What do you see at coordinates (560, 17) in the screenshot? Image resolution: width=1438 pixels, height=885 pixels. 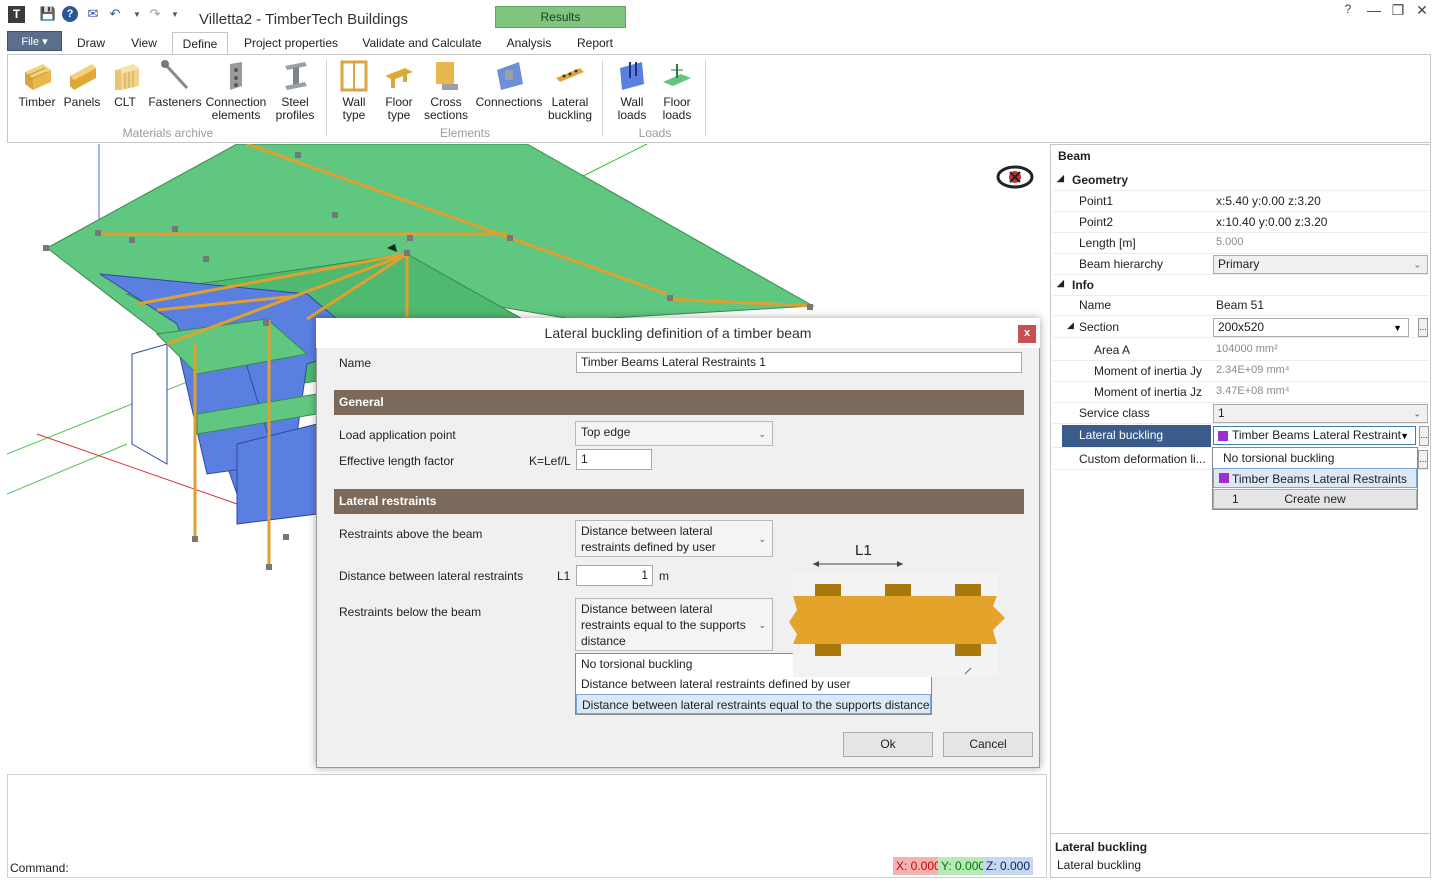 I see `results-context-tab: Results` at bounding box center [560, 17].